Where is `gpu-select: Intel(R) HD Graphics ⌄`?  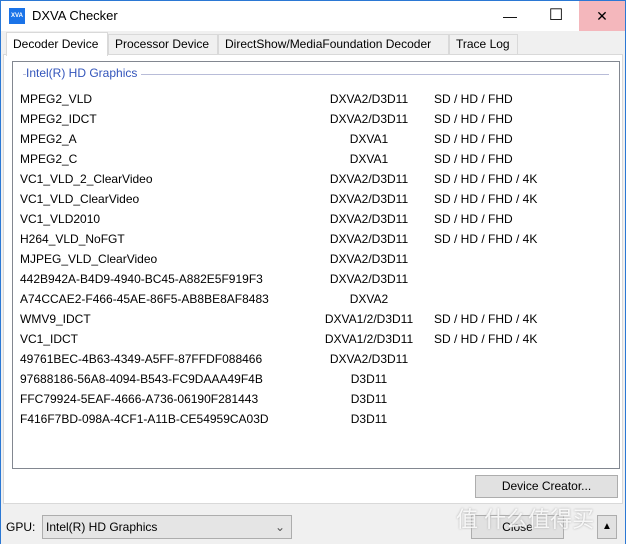 gpu-select: Intel(R) HD Graphics ⌄ is located at coordinates (167, 527).